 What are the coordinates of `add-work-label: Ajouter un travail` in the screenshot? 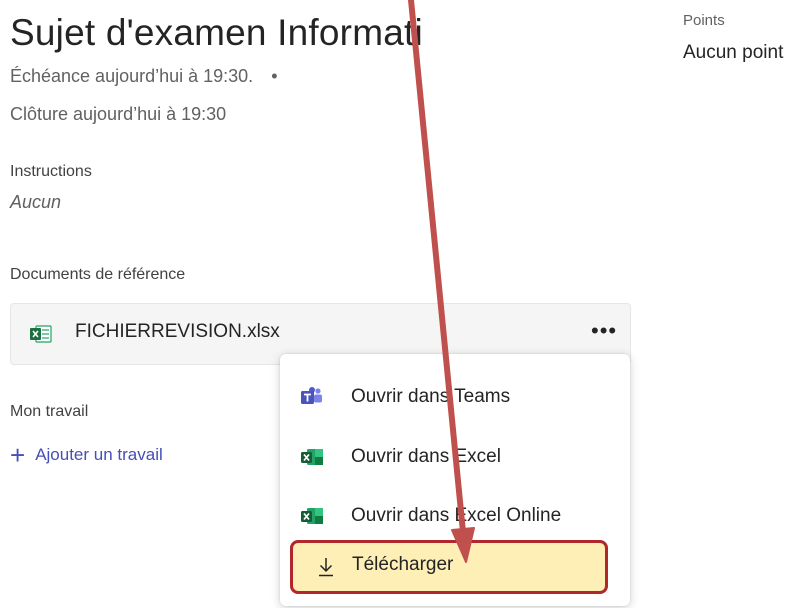 It's located at (99, 454).